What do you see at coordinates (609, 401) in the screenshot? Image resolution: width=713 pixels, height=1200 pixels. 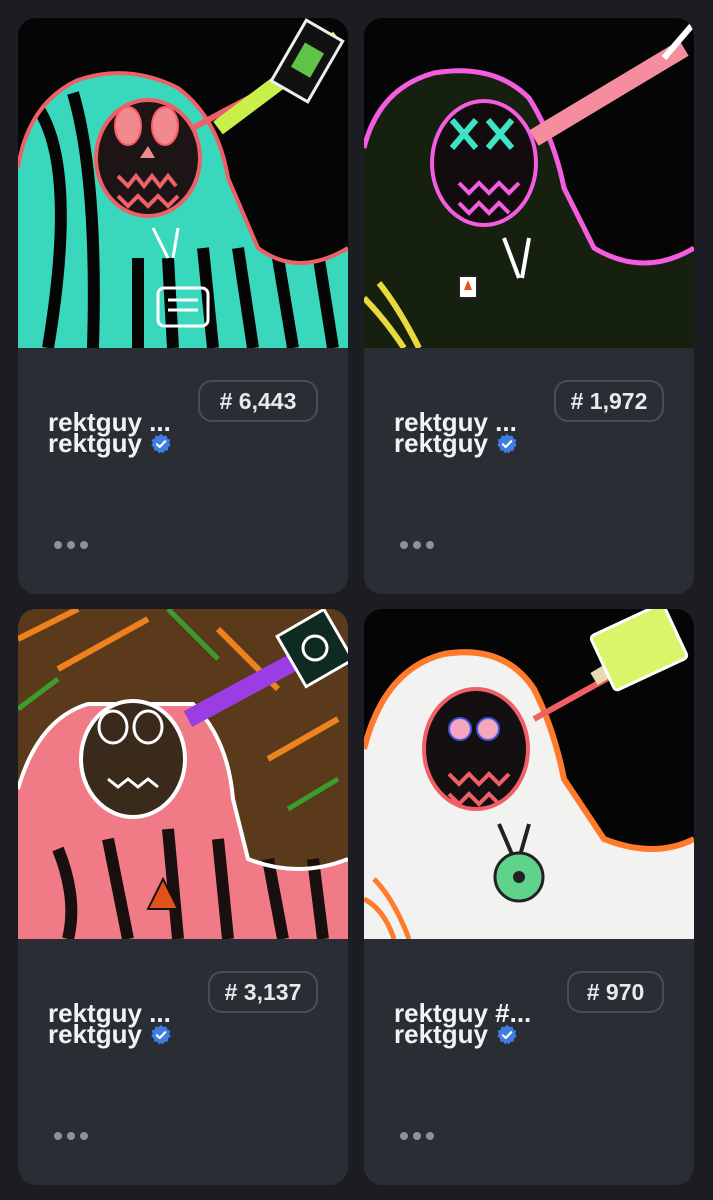 I see `token-number-badge: # 1,972` at bounding box center [609, 401].